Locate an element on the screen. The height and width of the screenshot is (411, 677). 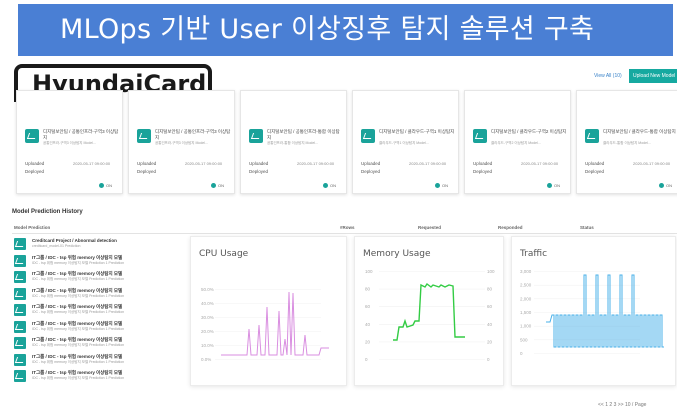
traffic-chart: 3,000 2,500 2,000 1,500 1,000 500 0 is located at coordinates (592, 312).